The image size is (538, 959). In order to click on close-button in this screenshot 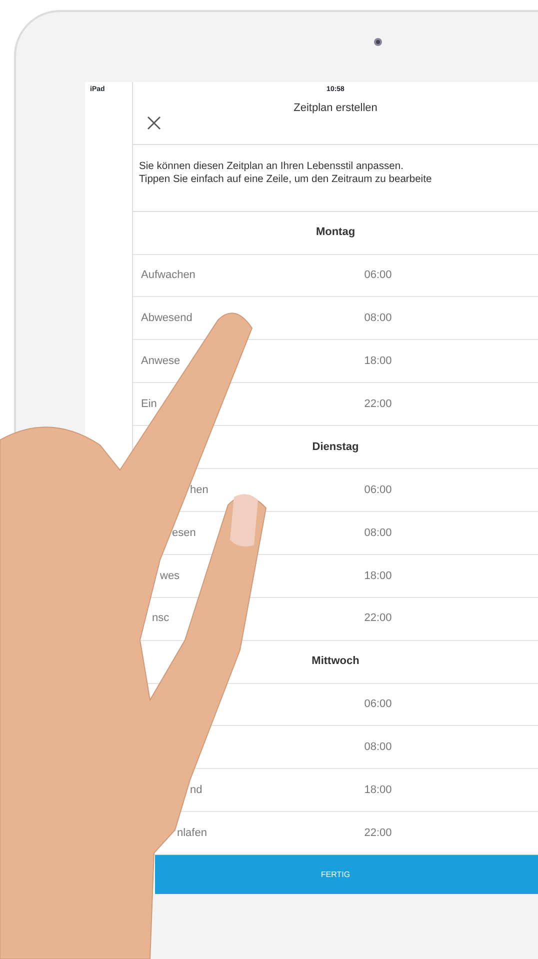, I will do `click(154, 123)`.